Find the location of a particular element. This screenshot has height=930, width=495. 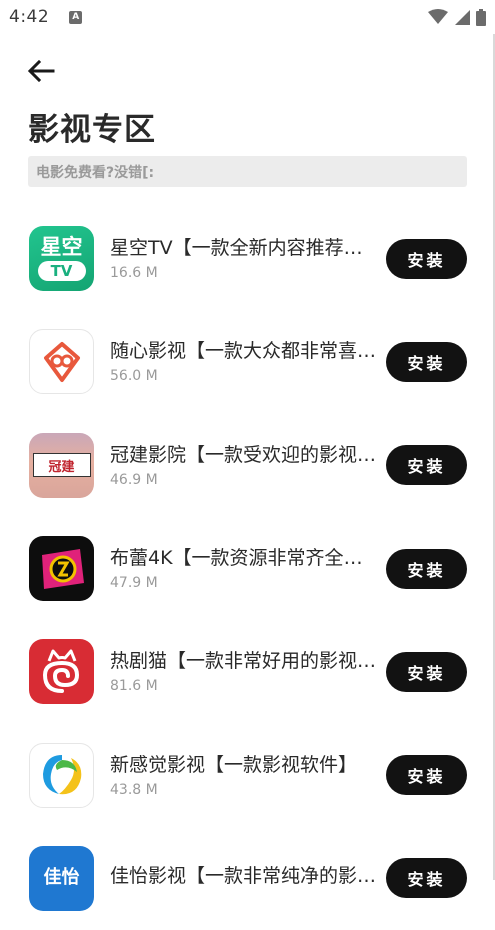

list-item: 冠建 冠建影院【一款受欢迎的影视软件】 46.9 M 安装 is located at coordinates (247, 465).